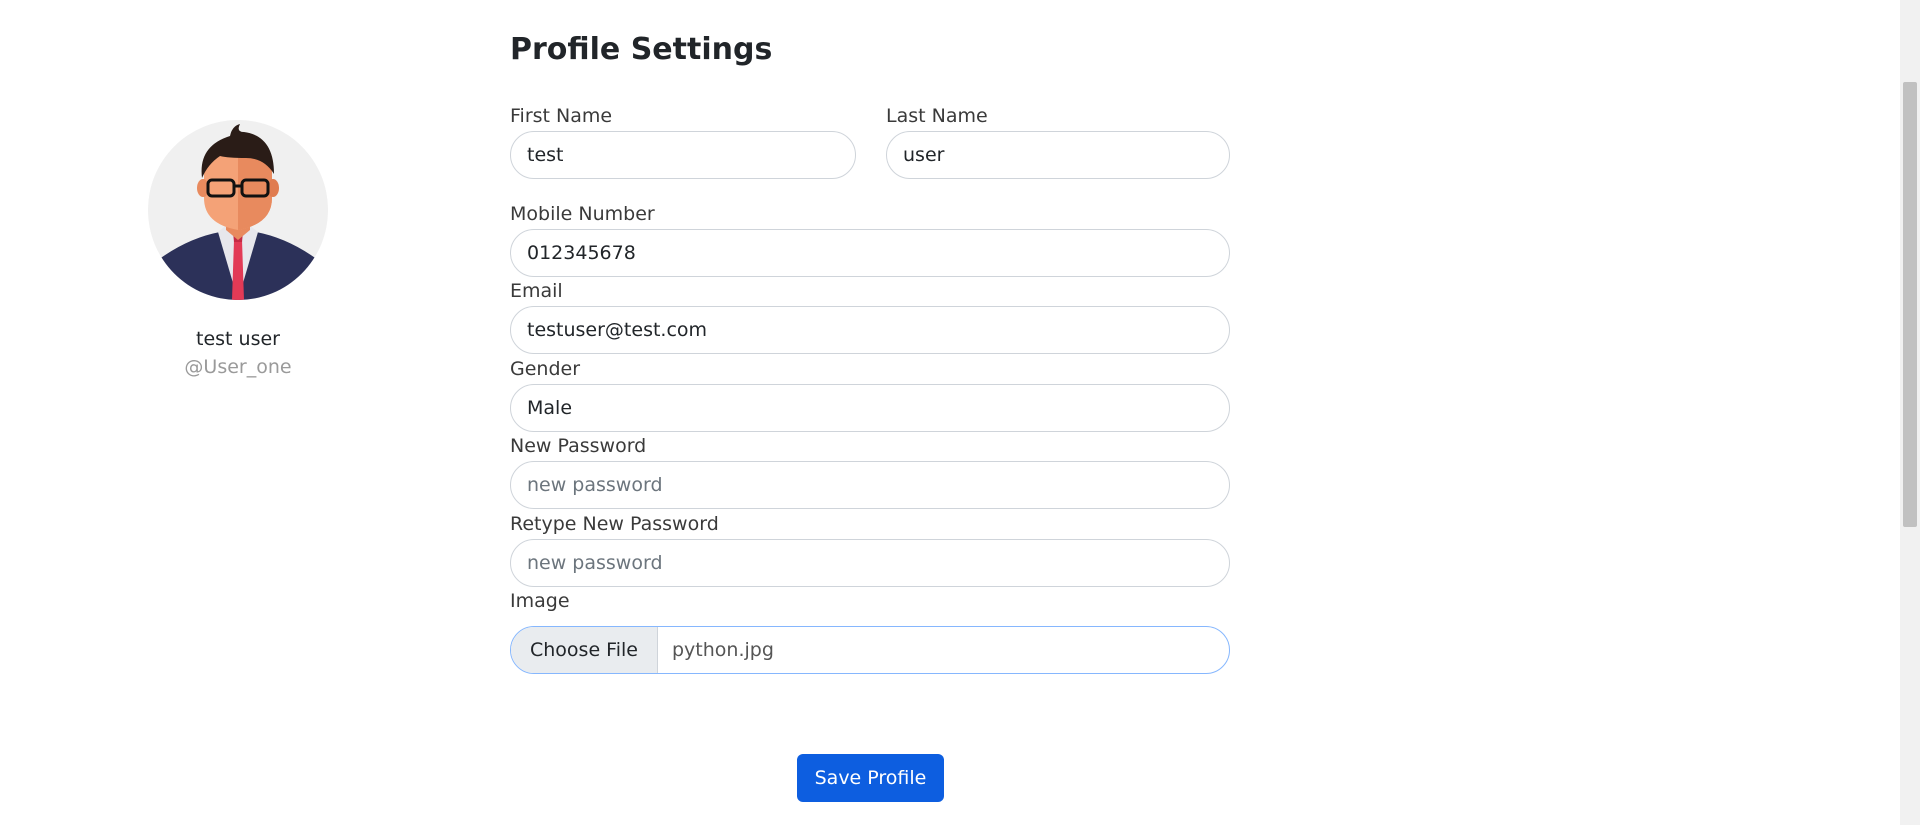 The width and height of the screenshot is (1920, 825). Describe the element at coordinates (870, 485) in the screenshot. I see `new-password-input` at that location.